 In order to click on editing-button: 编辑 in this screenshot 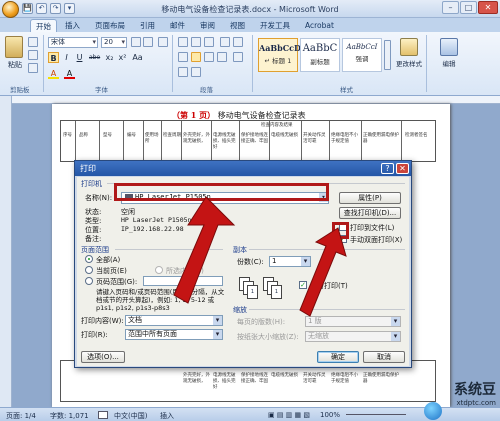, I will do `click(449, 53)`.